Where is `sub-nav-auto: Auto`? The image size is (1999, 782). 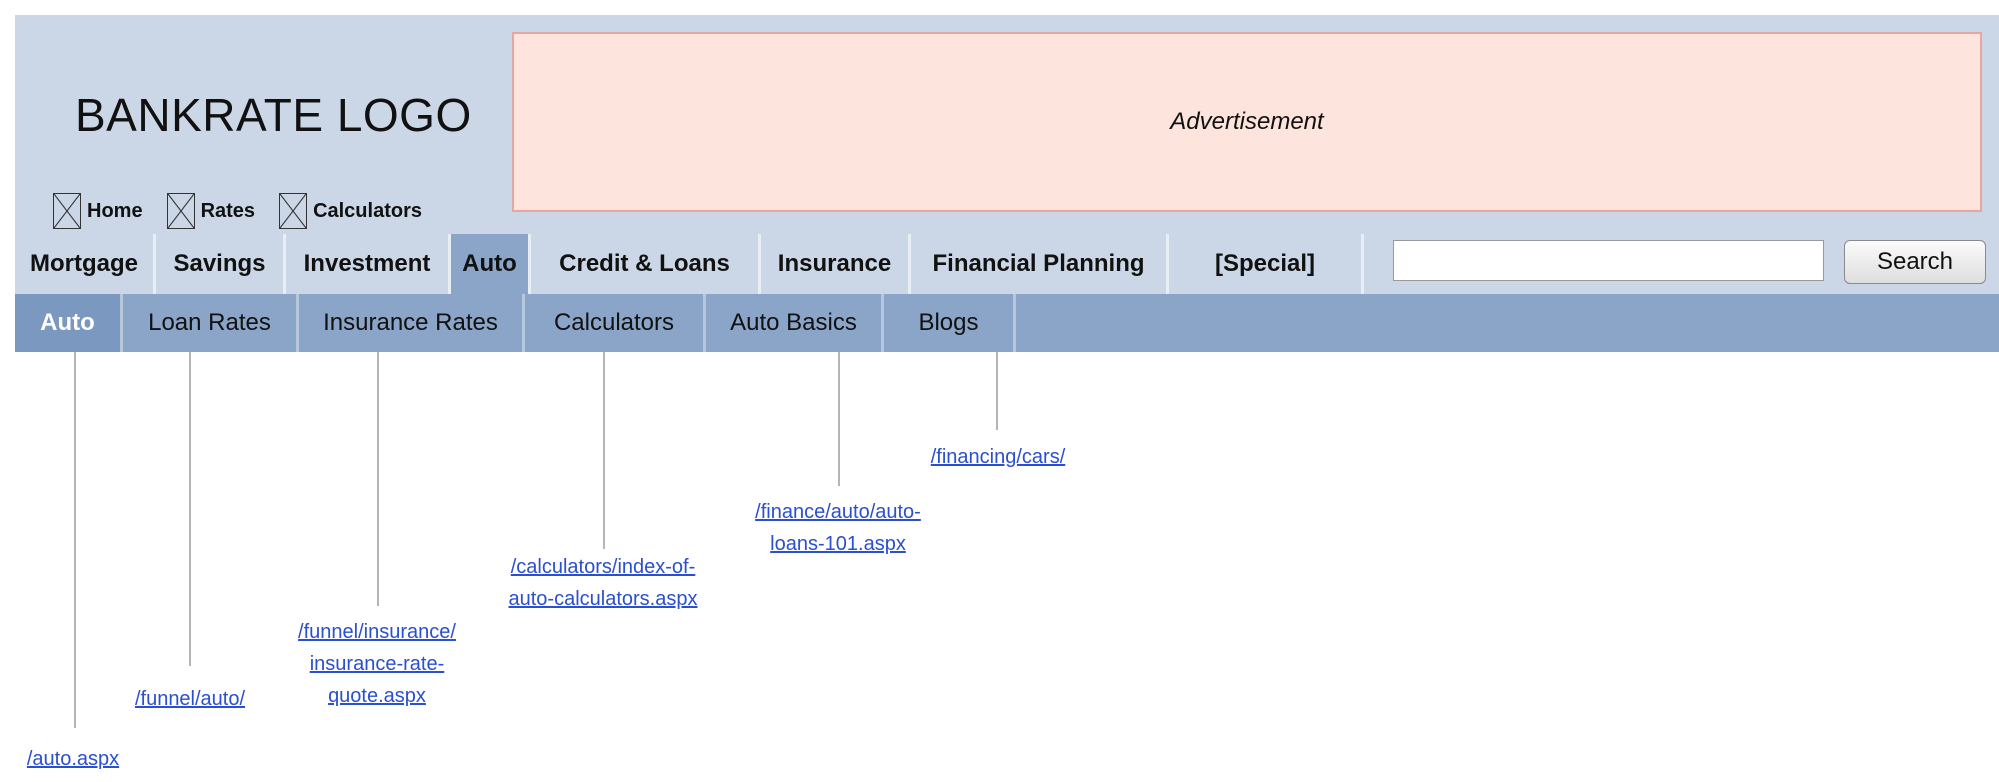
sub-nav-auto: Auto is located at coordinates (69, 323).